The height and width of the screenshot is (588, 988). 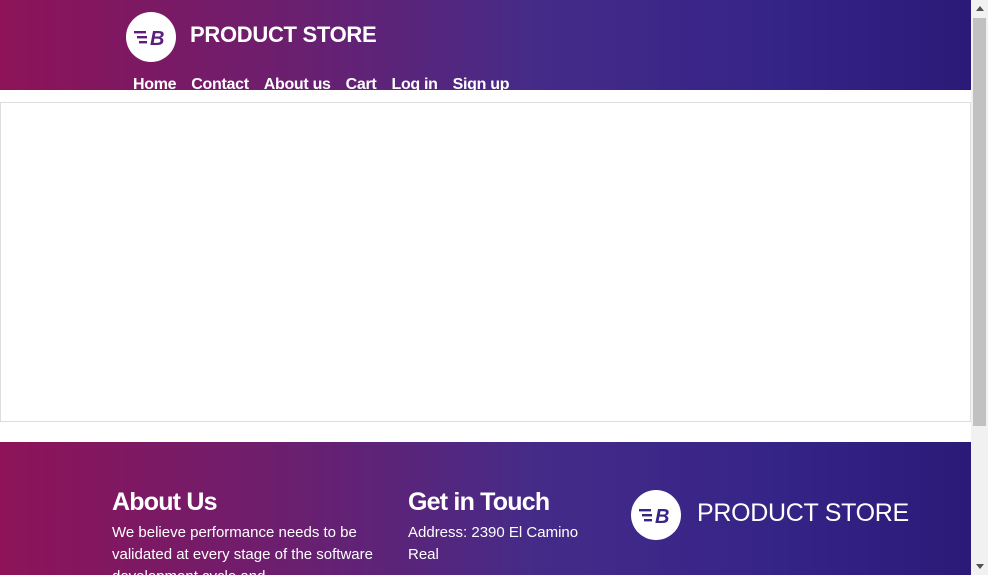 I want to click on about-us-heading: About Us, so click(x=165, y=502).